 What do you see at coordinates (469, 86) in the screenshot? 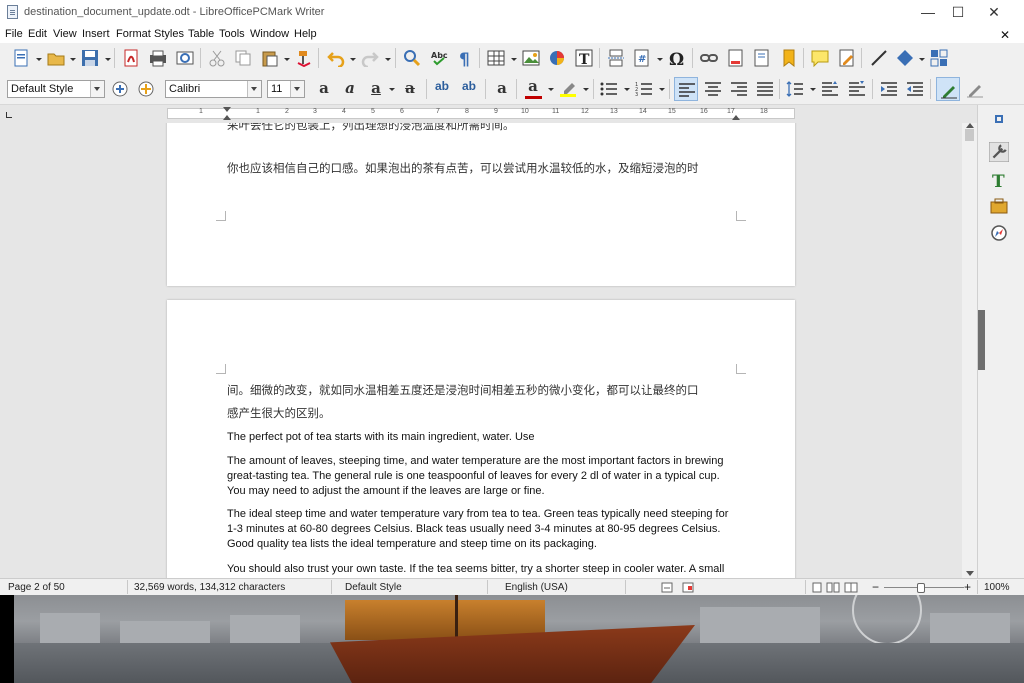
I see `subscript-icon: ab` at bounding box center [469, 86].